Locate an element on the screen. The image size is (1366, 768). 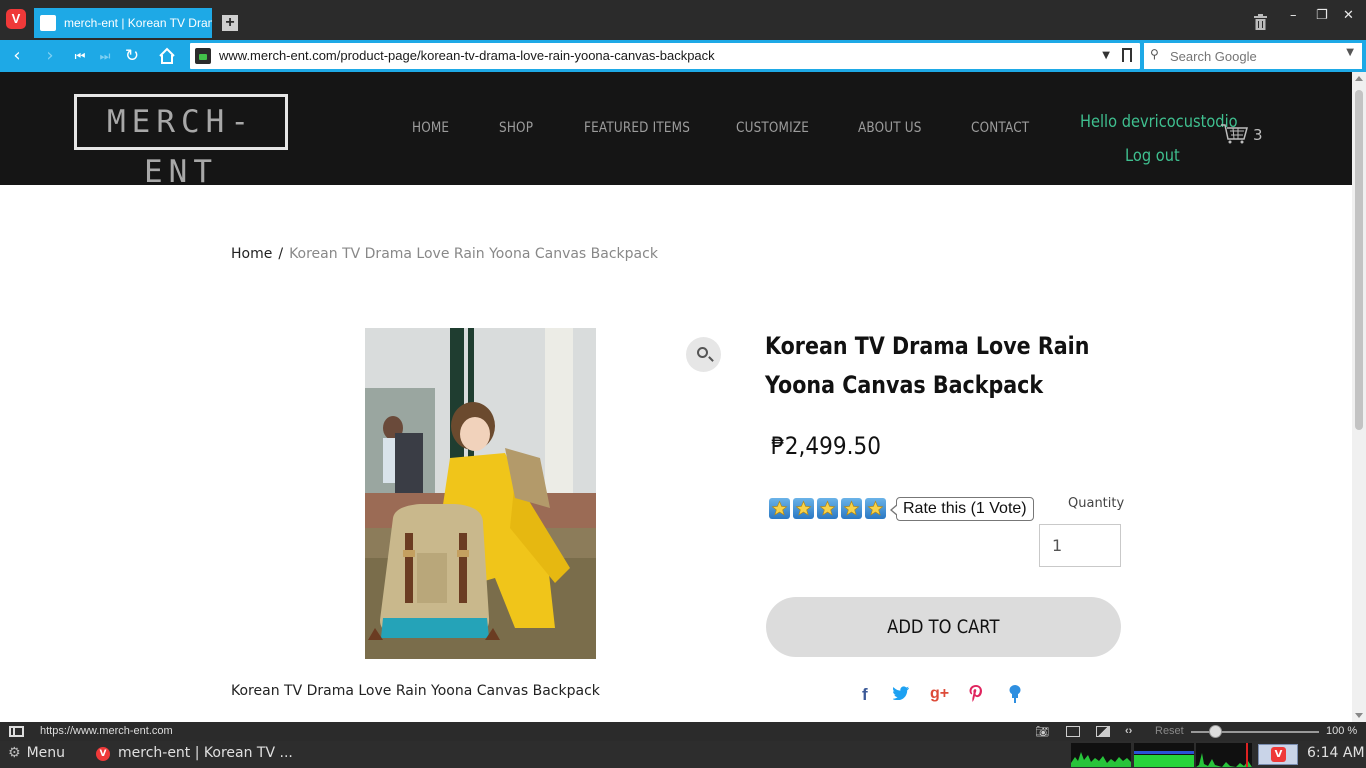
page-actions-icon: ‹› is located at coordinates (1128, 731).